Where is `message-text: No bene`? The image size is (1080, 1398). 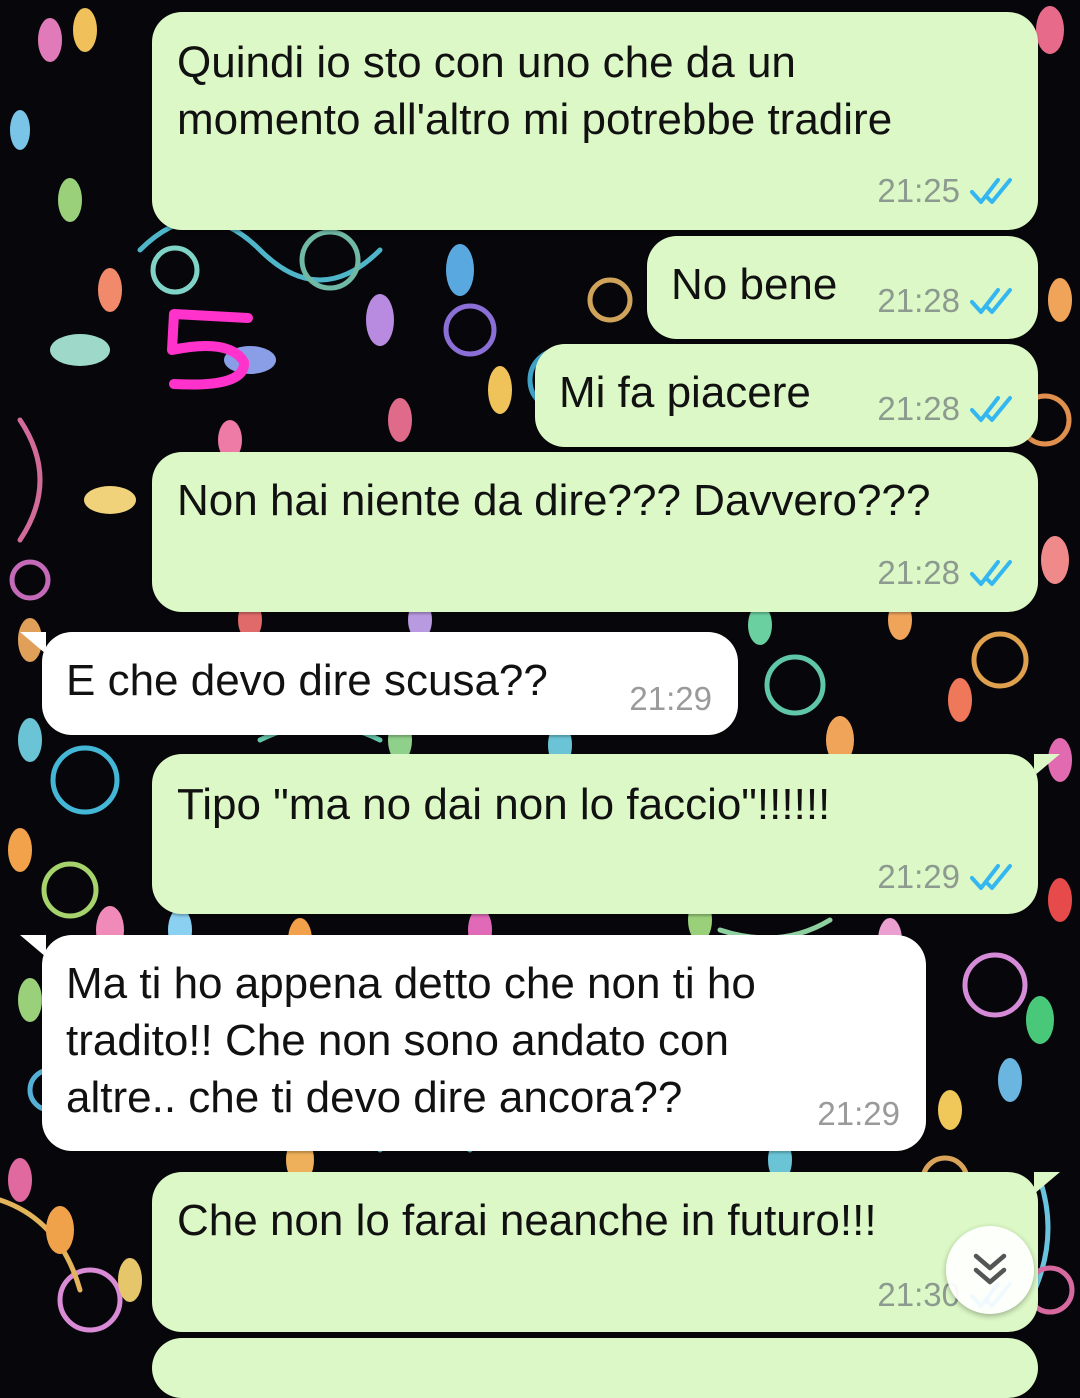 message-text: No bene is located at coordinates (754, 284).